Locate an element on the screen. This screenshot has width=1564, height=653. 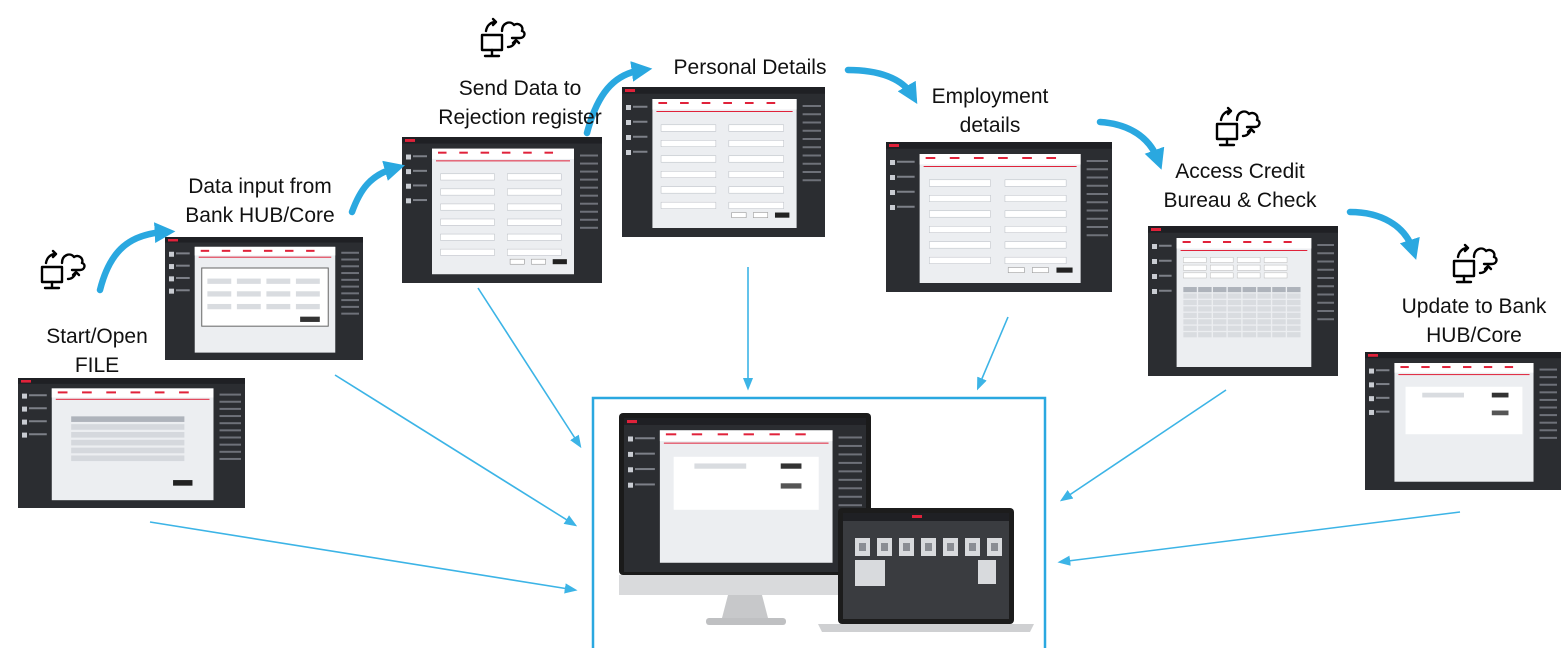
screenshot-personal-details is located at coordinates (723, 162).